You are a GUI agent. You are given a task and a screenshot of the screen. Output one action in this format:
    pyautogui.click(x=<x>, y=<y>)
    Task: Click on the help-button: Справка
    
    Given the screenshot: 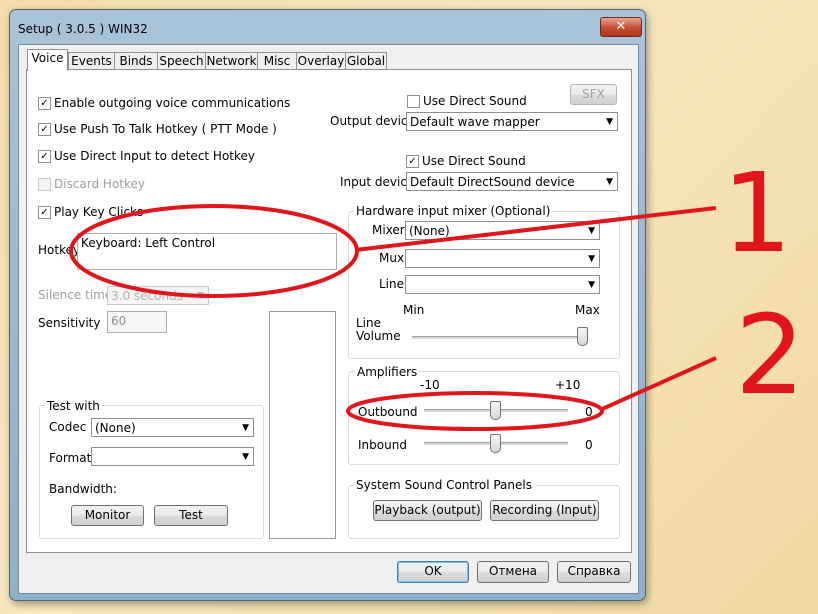 What is the action you would take?
    pyautogui.click(x=594, y=572)
    